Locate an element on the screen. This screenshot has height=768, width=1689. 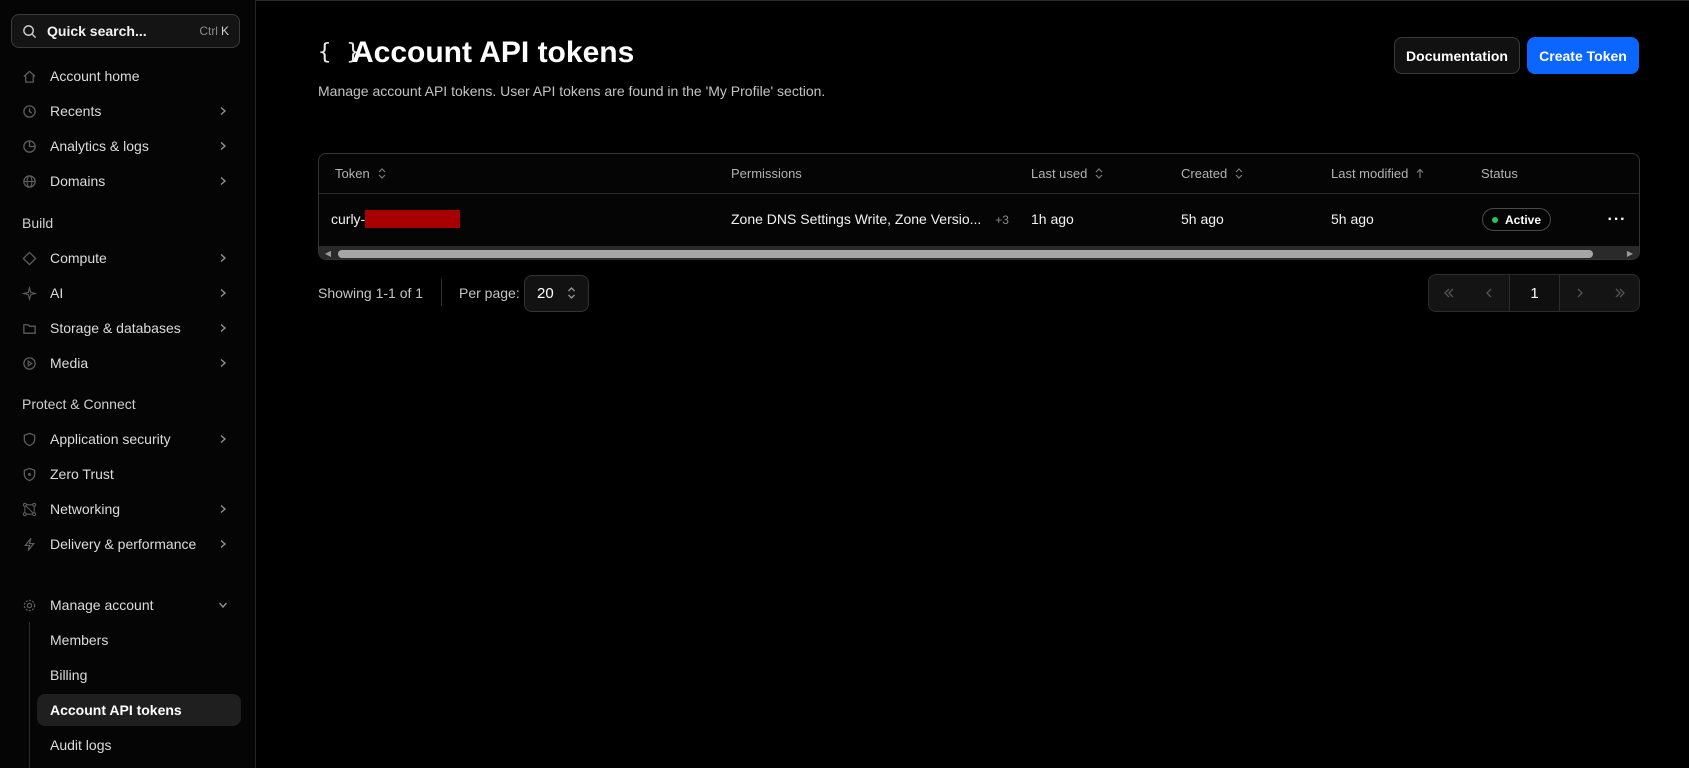
divider is located at coordinates (441, 292).